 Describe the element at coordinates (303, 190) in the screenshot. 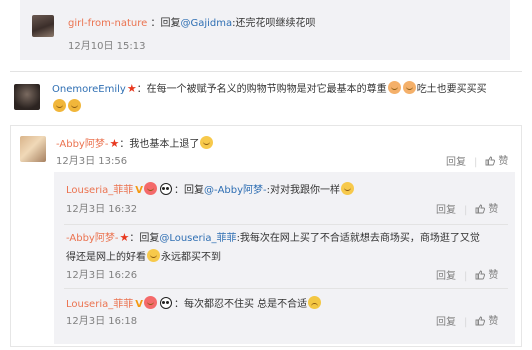

I see `reply-1-text: :对对我跟你一样` at that location.